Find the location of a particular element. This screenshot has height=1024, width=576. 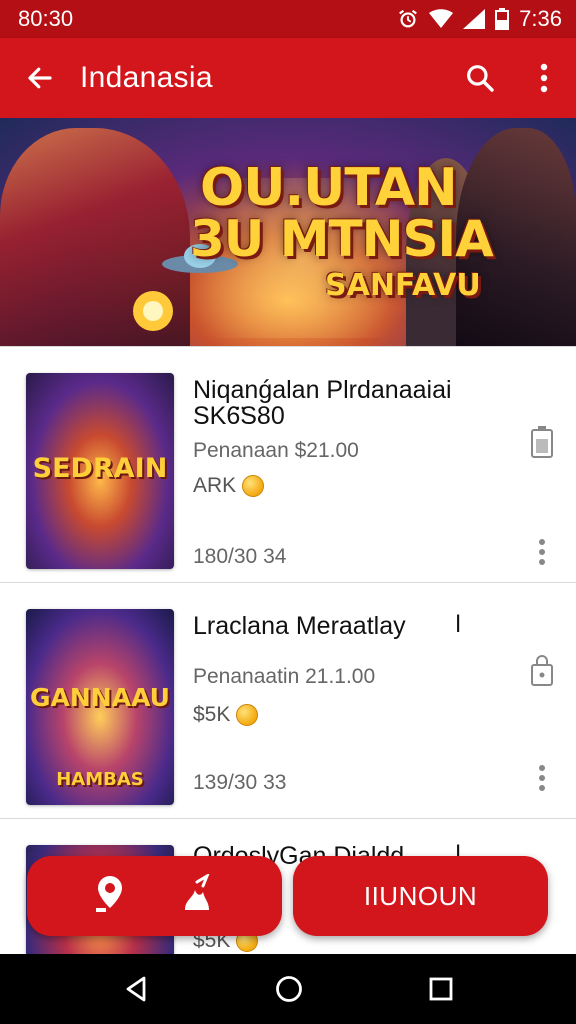

item-thumbnail: GANNAAU HAMBAS is located at coordinates (100, 707).